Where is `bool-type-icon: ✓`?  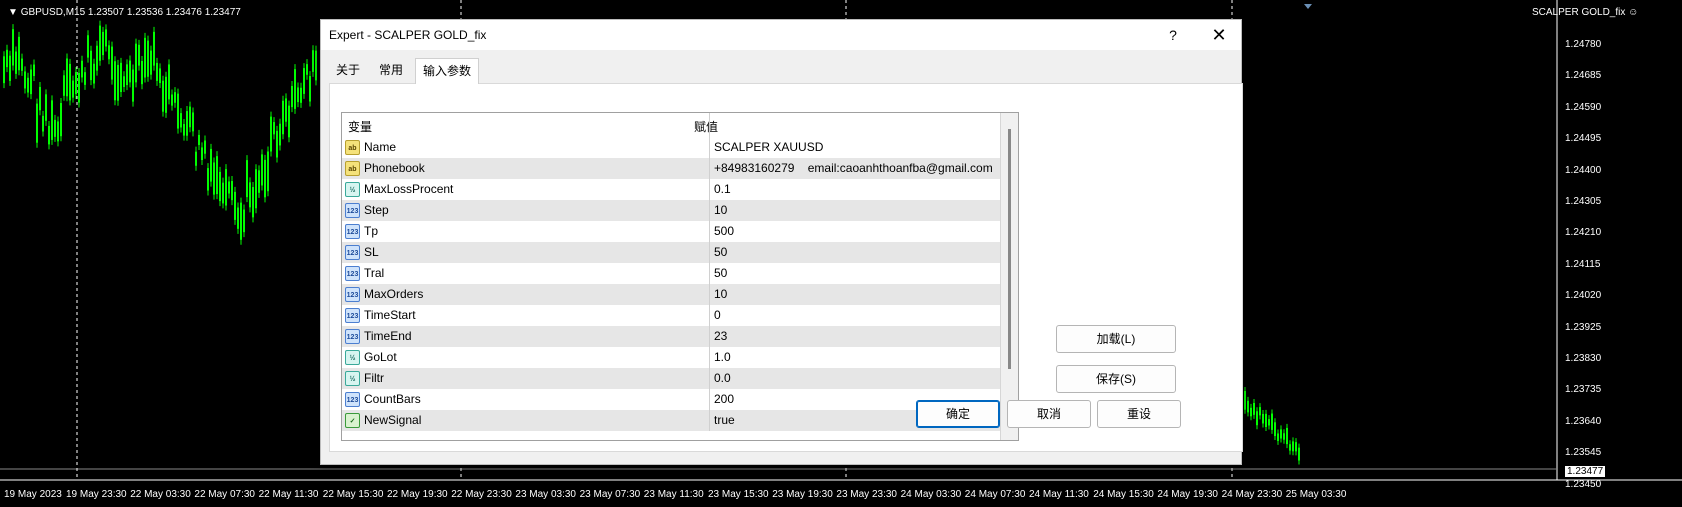 bool-type-icon: ✓ is located at coordinates (352, 420).